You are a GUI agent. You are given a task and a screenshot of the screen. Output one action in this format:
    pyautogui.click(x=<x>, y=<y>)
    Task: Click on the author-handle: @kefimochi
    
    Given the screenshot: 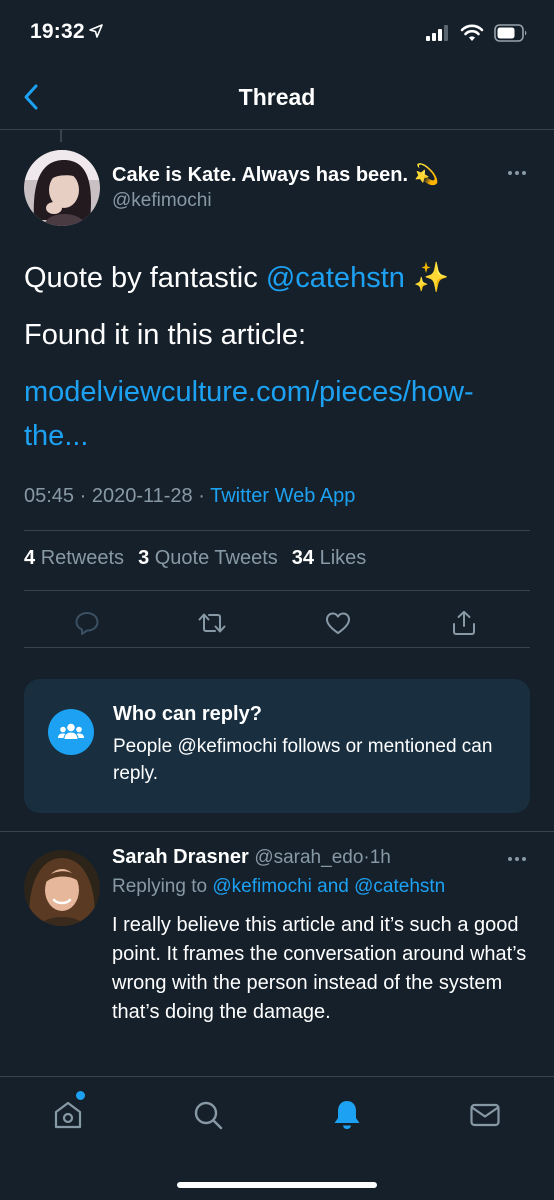 What is the action you would take?
    pyautogui.click(x=162, y=201)
    